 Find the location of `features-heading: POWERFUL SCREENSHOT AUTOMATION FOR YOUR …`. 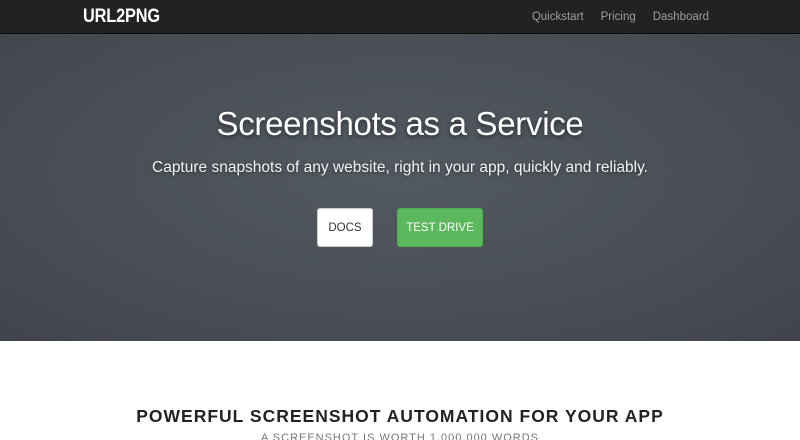

features-heading: POWERFUL SCREENSHOT AUTOMATION FOR YOUR … is located at coordinates (400, 416).